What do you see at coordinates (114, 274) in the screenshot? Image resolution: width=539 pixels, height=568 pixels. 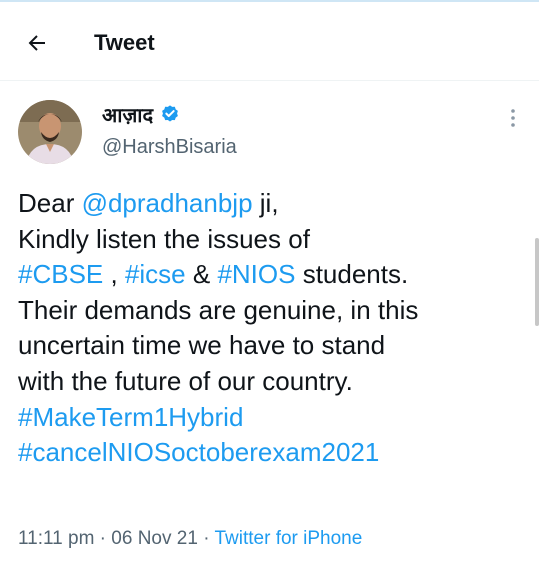 I see `tweet-text-segment: ,` at bounding box center [114, 274].